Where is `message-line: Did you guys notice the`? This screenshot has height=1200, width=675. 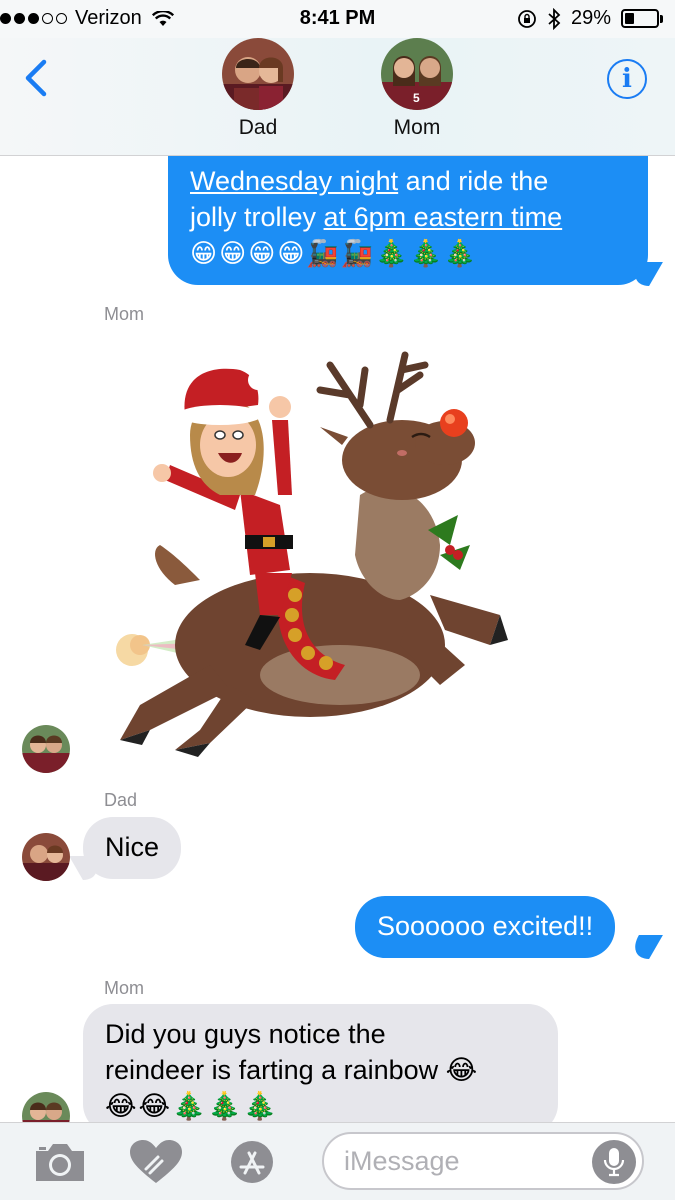
message-line: Did you guys notice the is located at coordinates (245, 1034).